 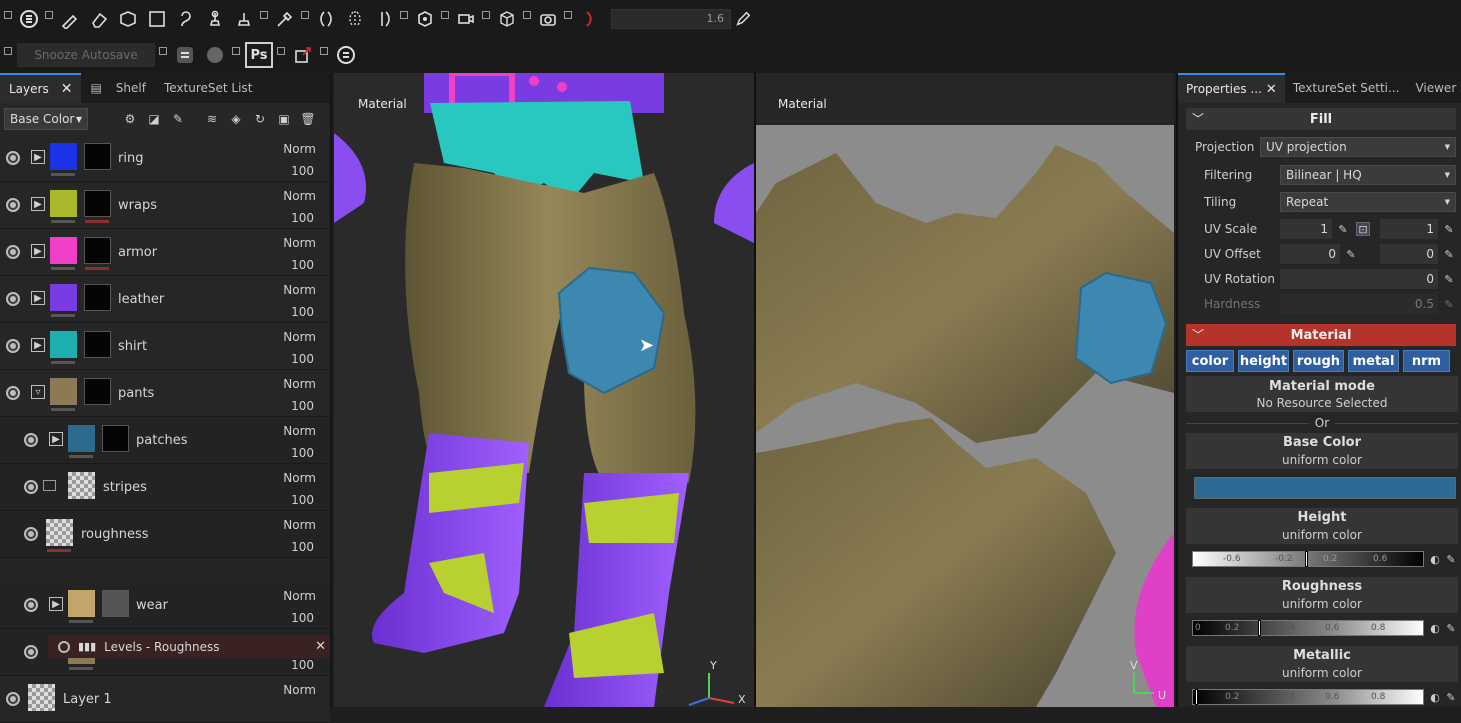 I want to click on symmetry-x-icon, so click(x=355, y=19).